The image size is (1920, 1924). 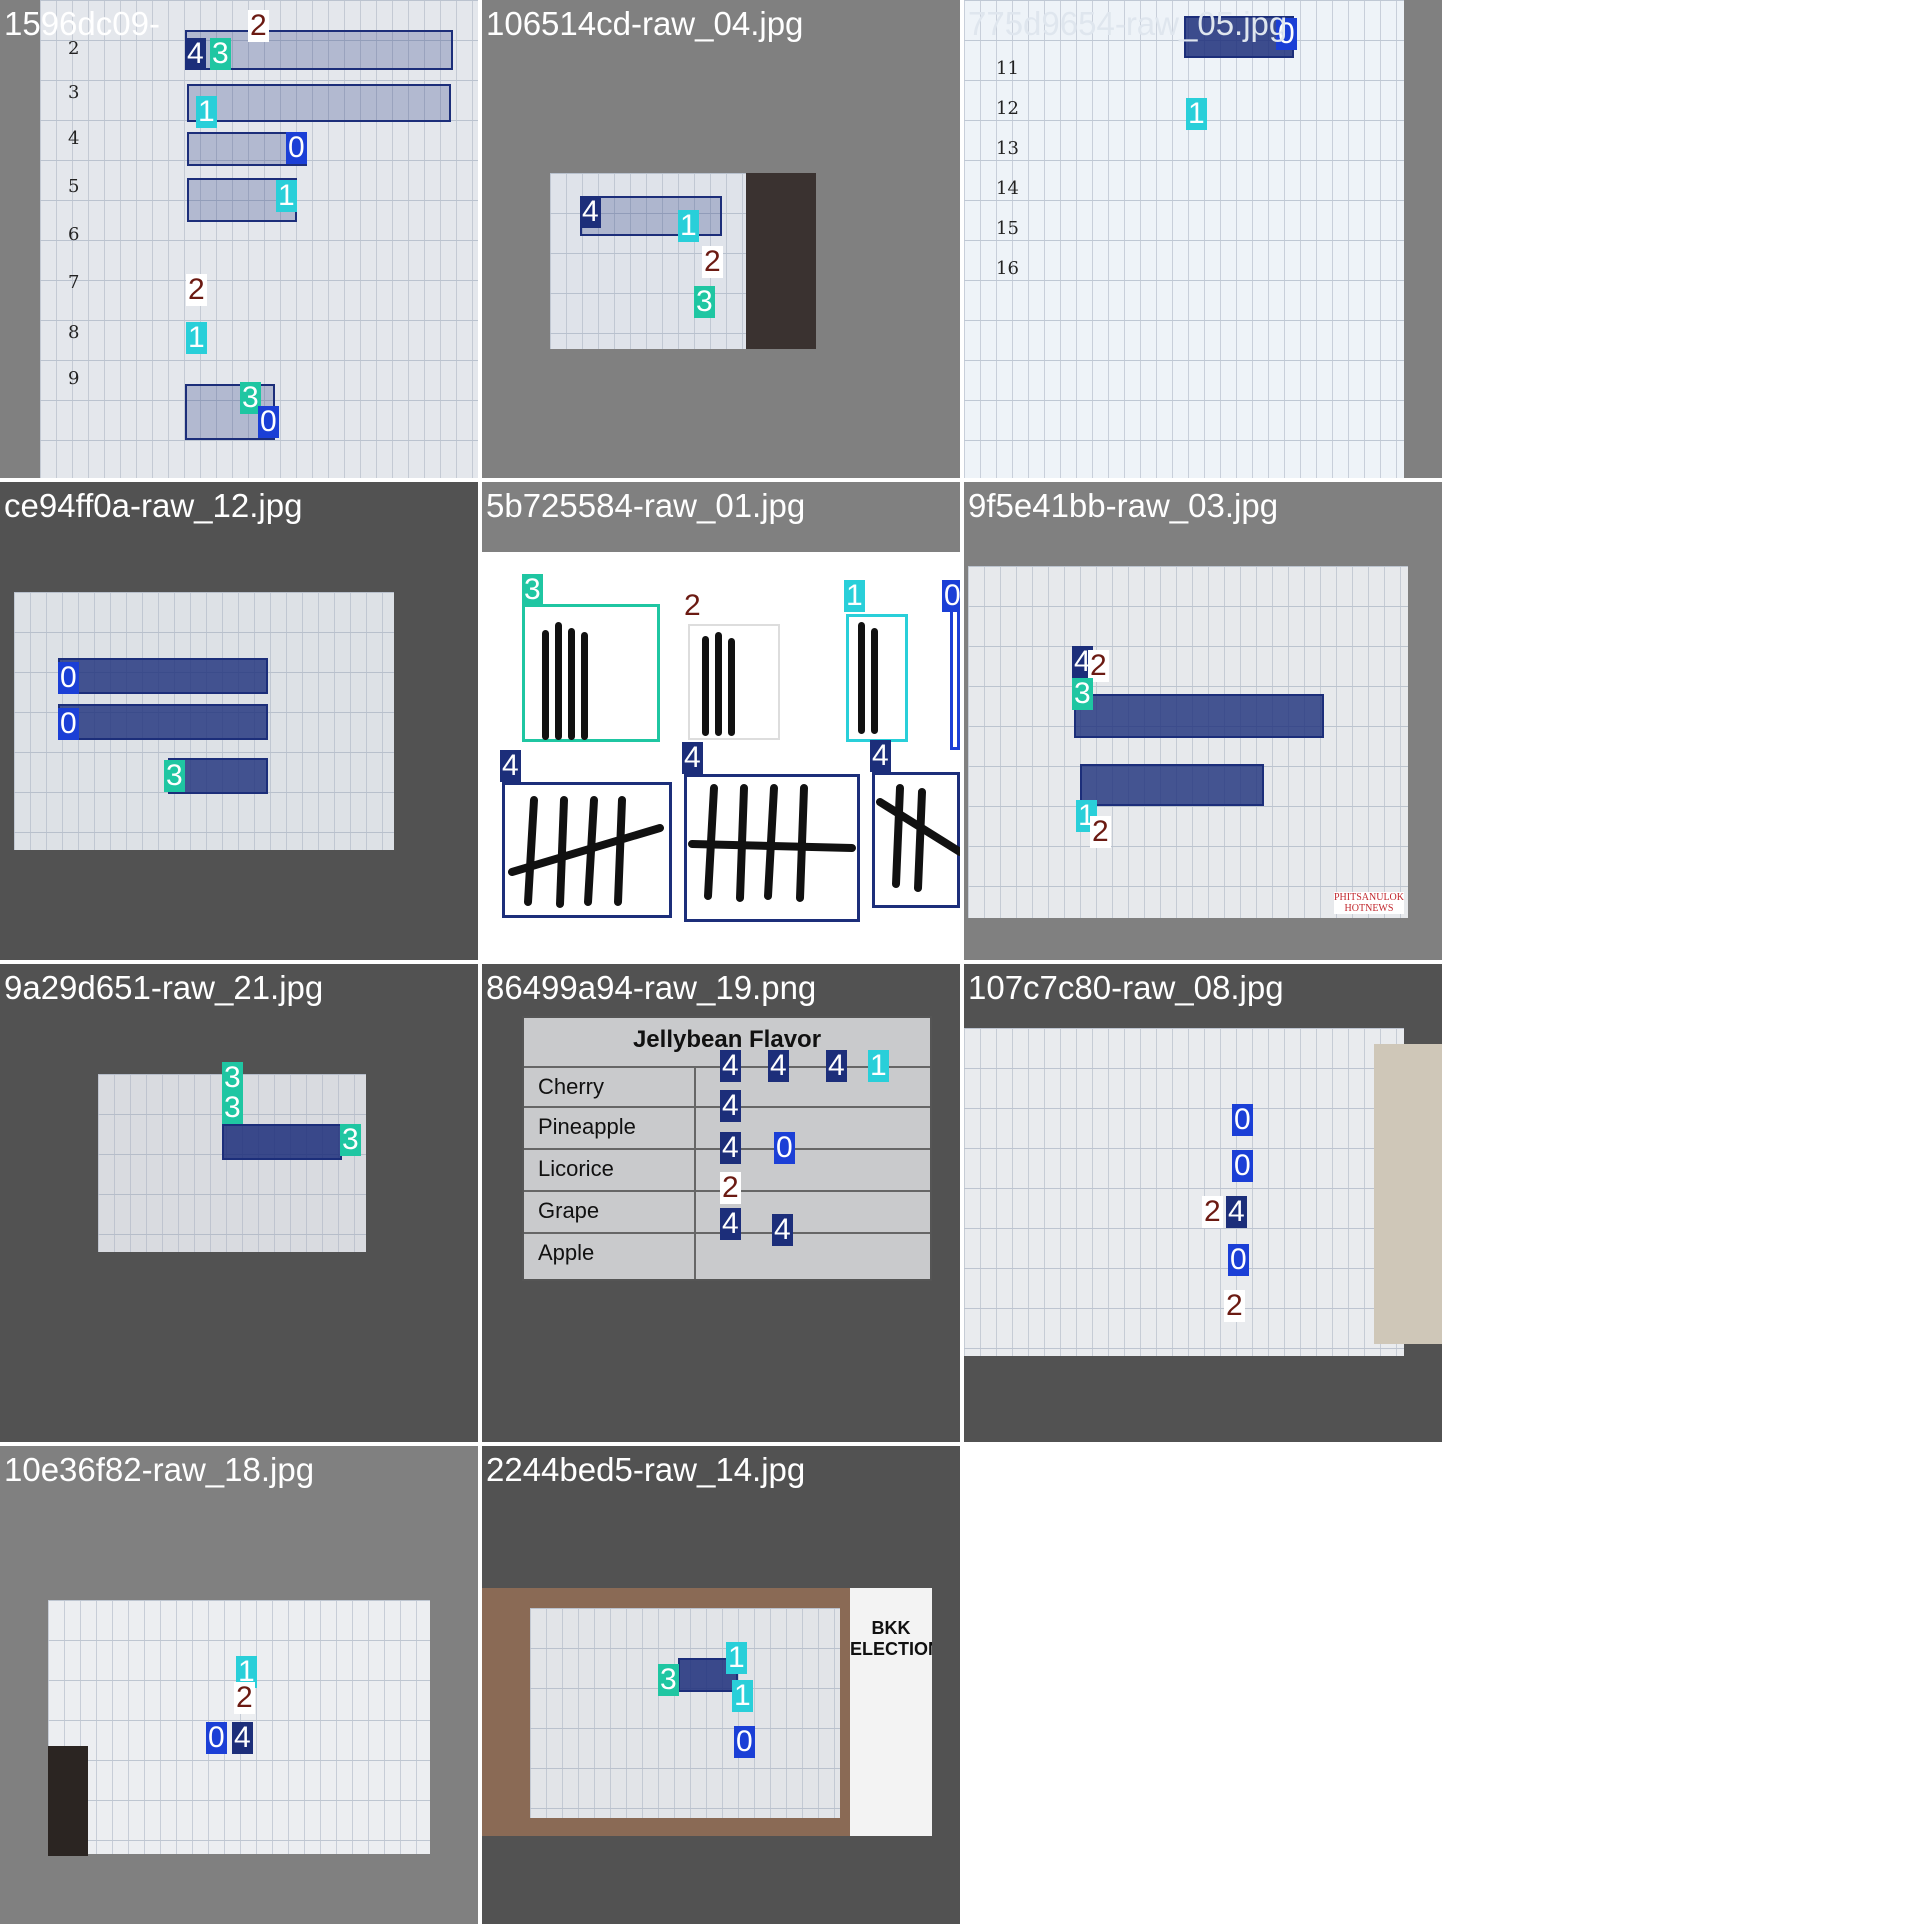 What do you see at coordinates (74, 378) in the screenshot?
I see `row-number: 9` at bounding box center [74, 378].